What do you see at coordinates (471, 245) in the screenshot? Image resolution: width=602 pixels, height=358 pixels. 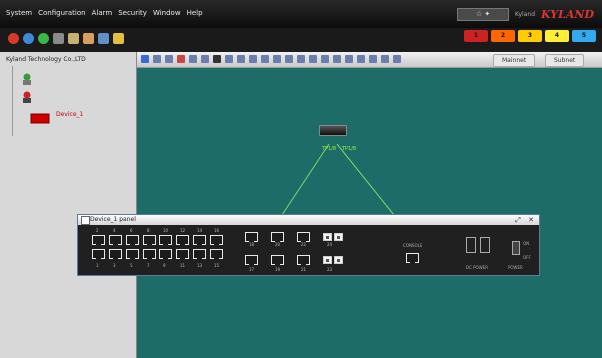 I see `dc-power-terminal` at bounding box center [471, 245].